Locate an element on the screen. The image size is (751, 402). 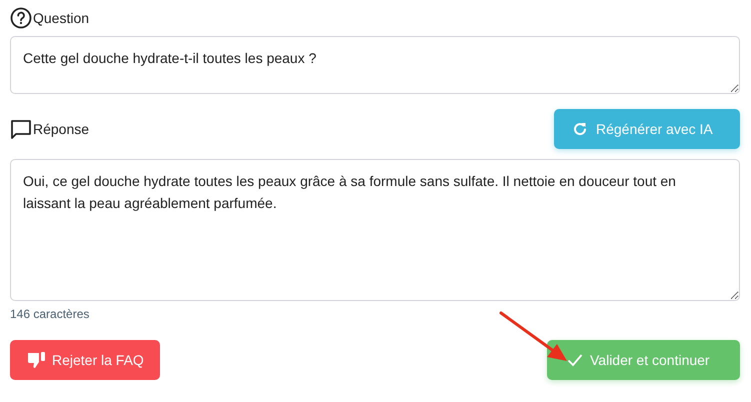
validate-button: Valider et continuer is located at coordinates (643, 360).